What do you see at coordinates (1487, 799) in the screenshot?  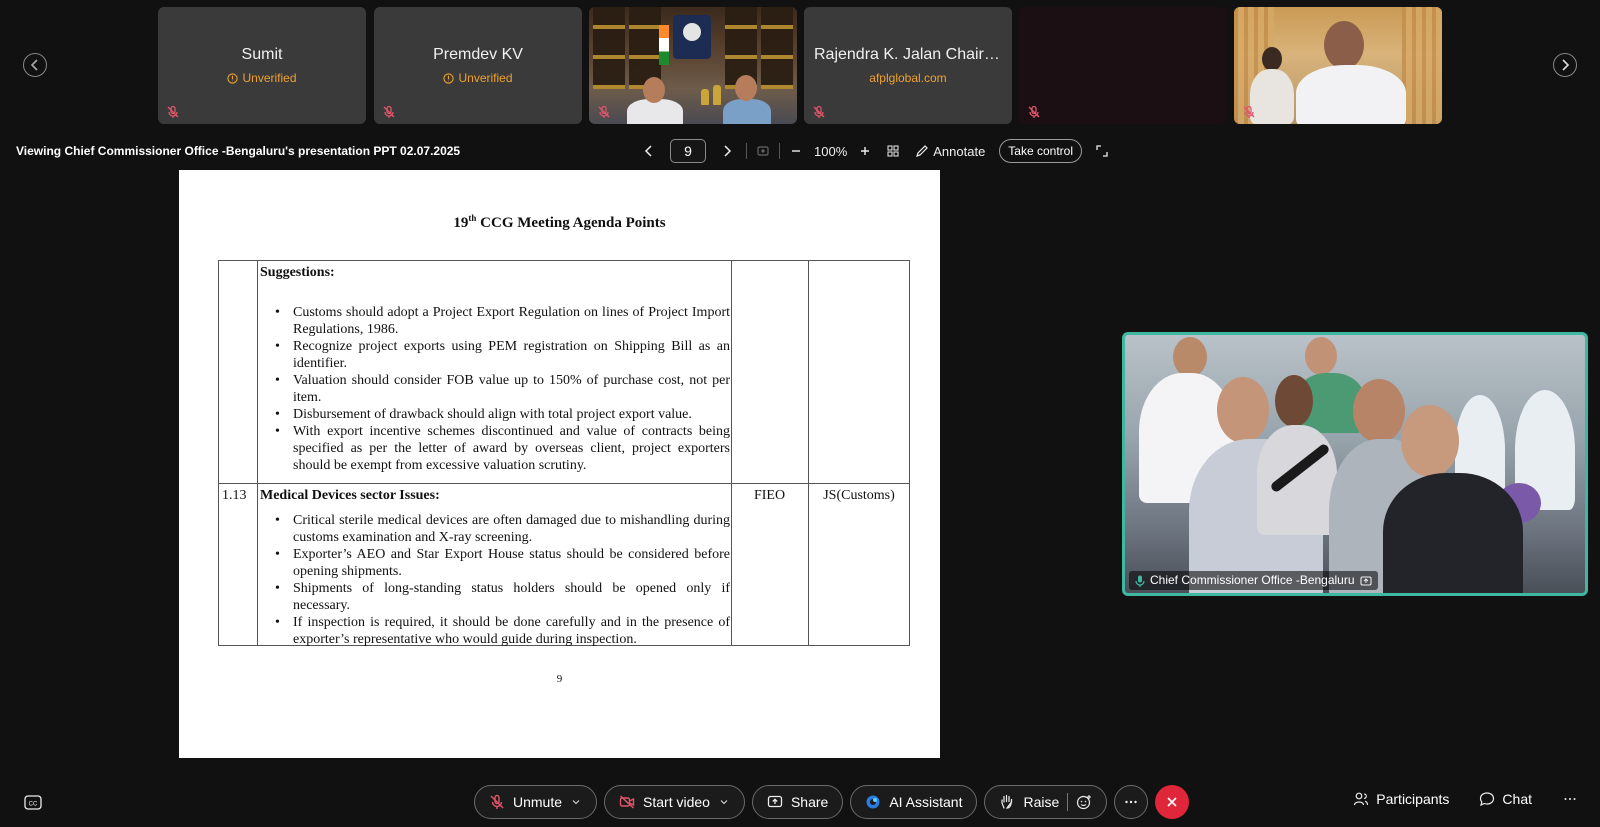 I see `chat-bubble-icon` at bounding box center [1487, 799].